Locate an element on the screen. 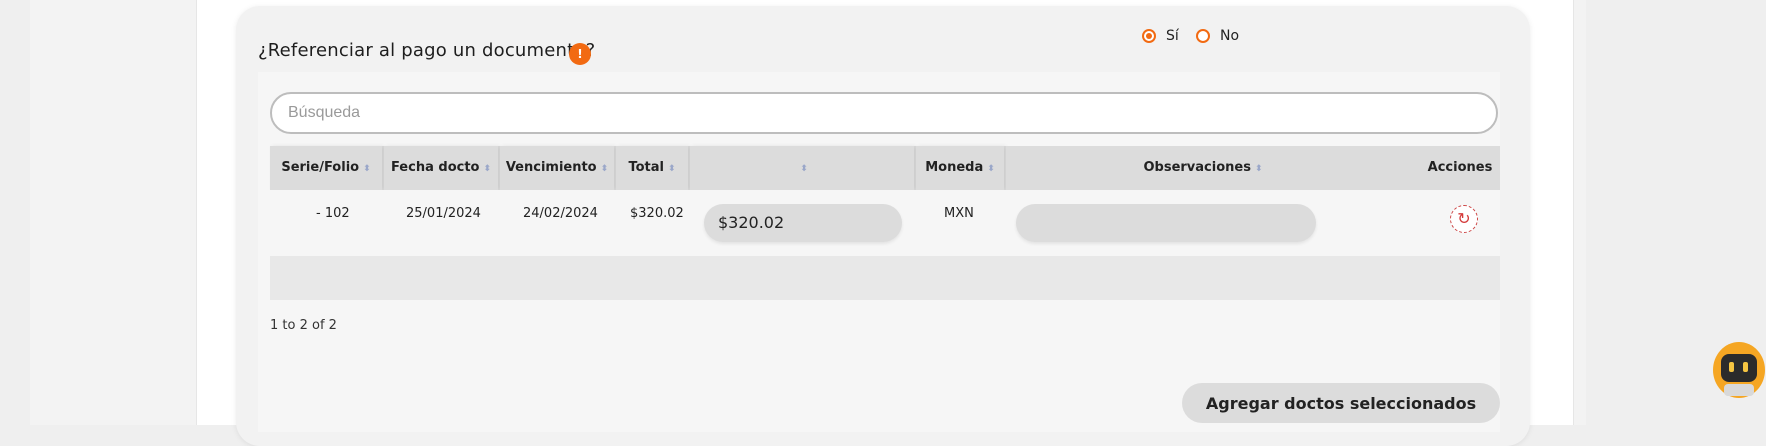  column-header-label: Serie/Folio is located at coordinates (320, 167).